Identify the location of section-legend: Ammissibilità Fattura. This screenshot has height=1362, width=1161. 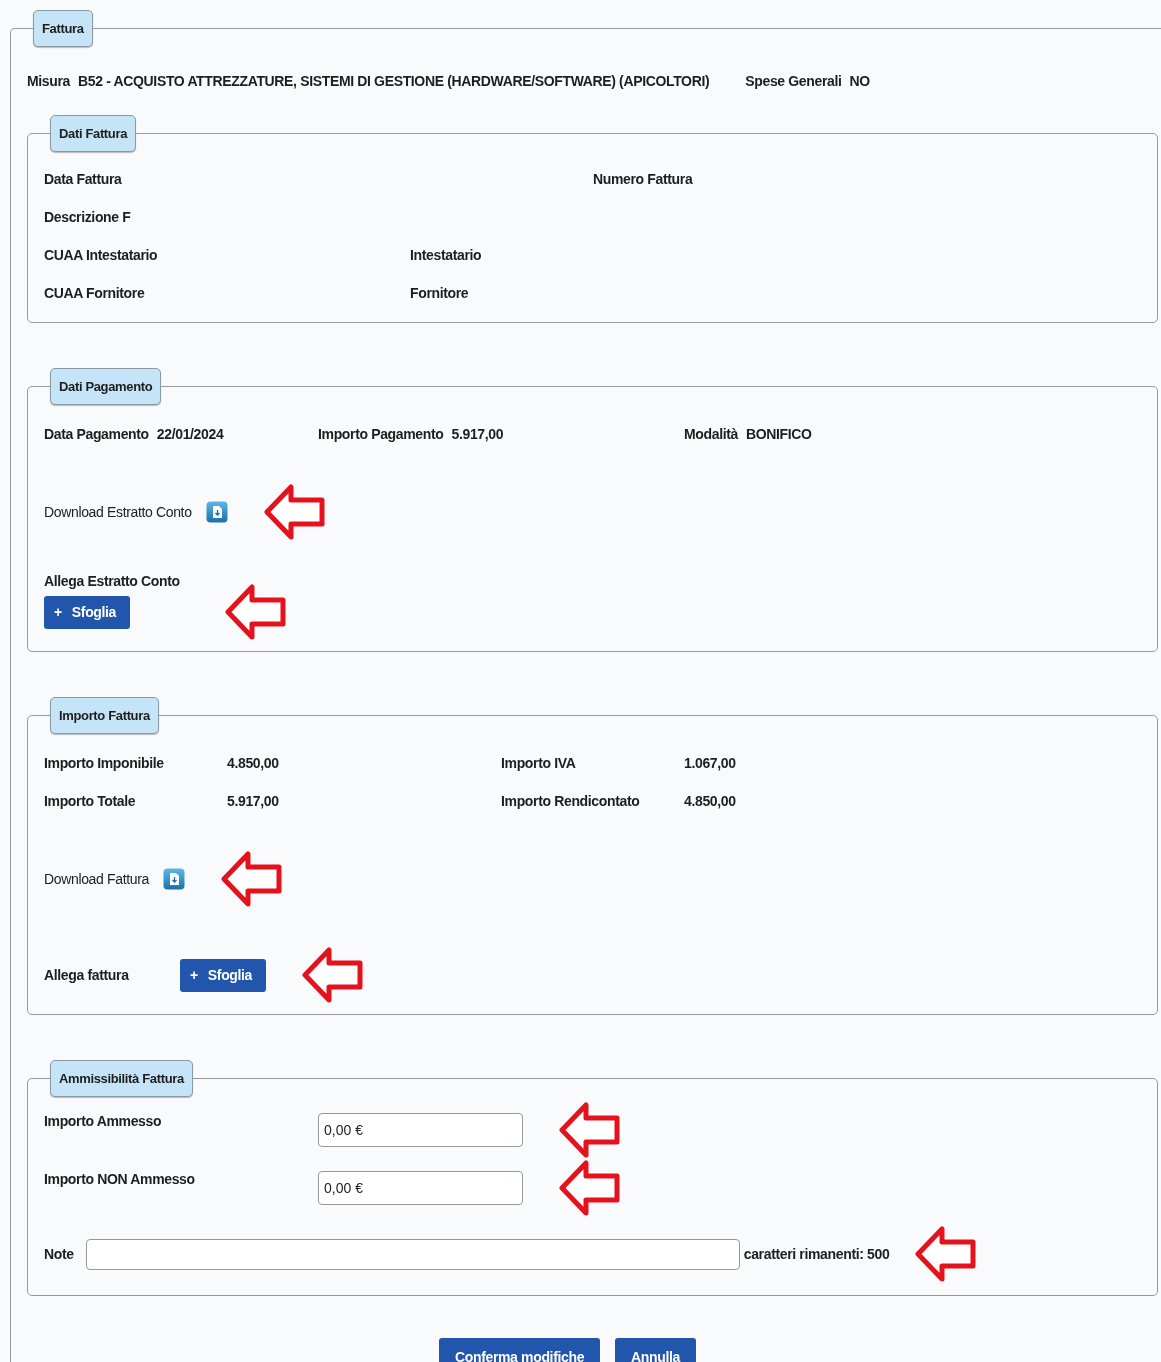
(121, 1078).